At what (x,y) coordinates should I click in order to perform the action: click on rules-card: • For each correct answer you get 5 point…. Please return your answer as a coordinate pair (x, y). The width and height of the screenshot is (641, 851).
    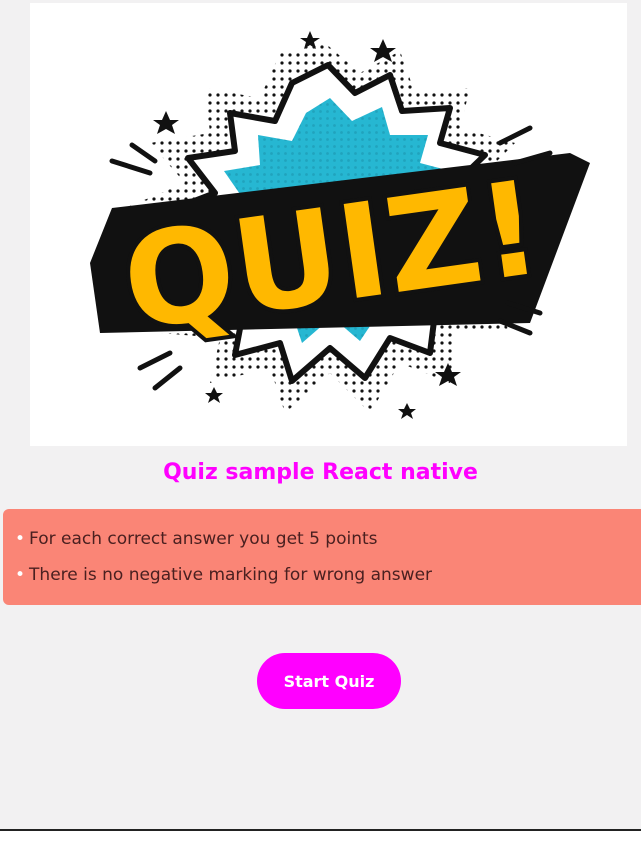
    Looking at the image, I should click on (322, 557).